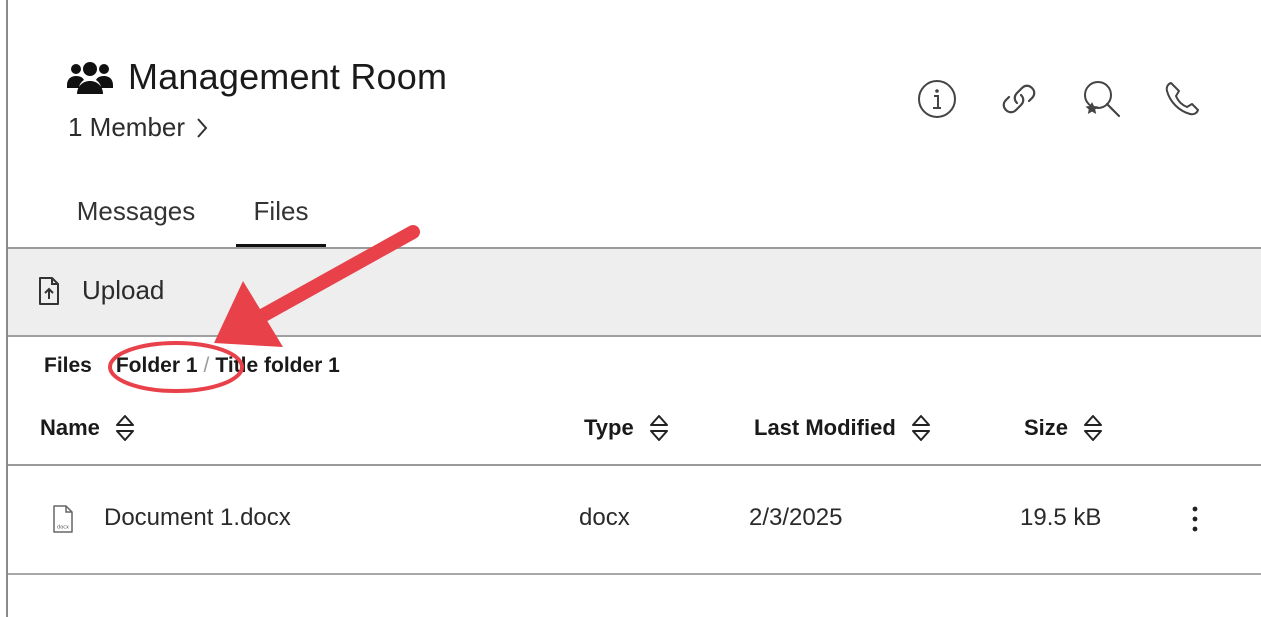  Describe the element at coordinates (157, 366) in the screenshot. I see `breadcrumb-folder-1: Folder 1` at that location.